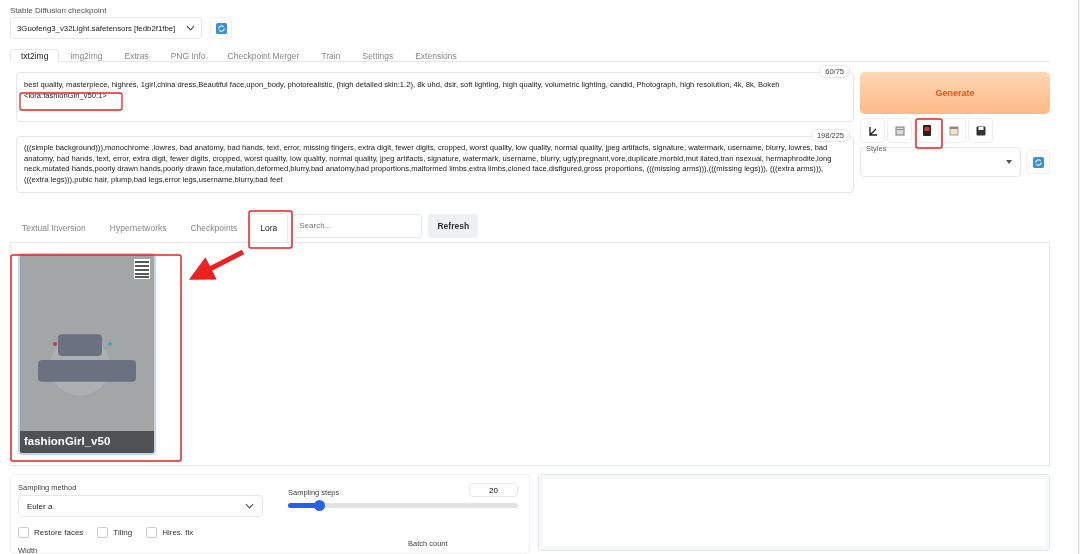 The width and height of the screenshot is (1080, 554). Describe the element at coordinates (87, 442) in the screenshot. I see `card-title: fashionGirl_v50` at that location.